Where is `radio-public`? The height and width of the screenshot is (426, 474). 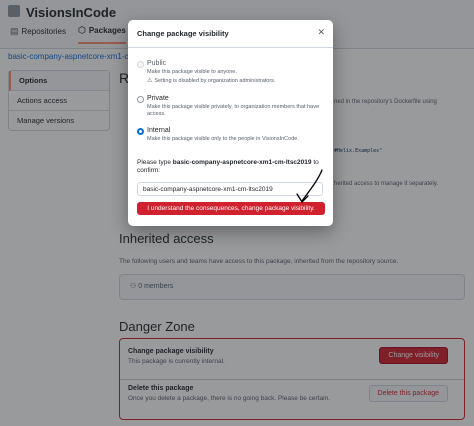 radio-public is located at coordinates (140, 64).